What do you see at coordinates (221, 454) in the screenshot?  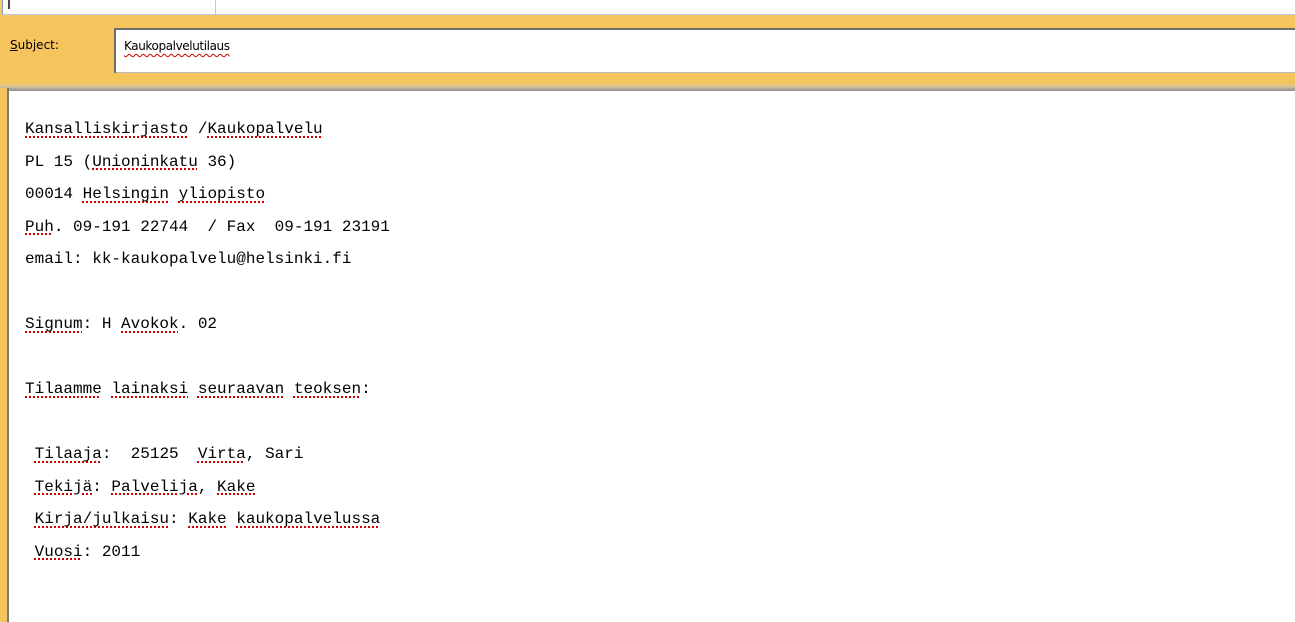 I see `misspelled-word: Virta` at bounding box center [221, 454].